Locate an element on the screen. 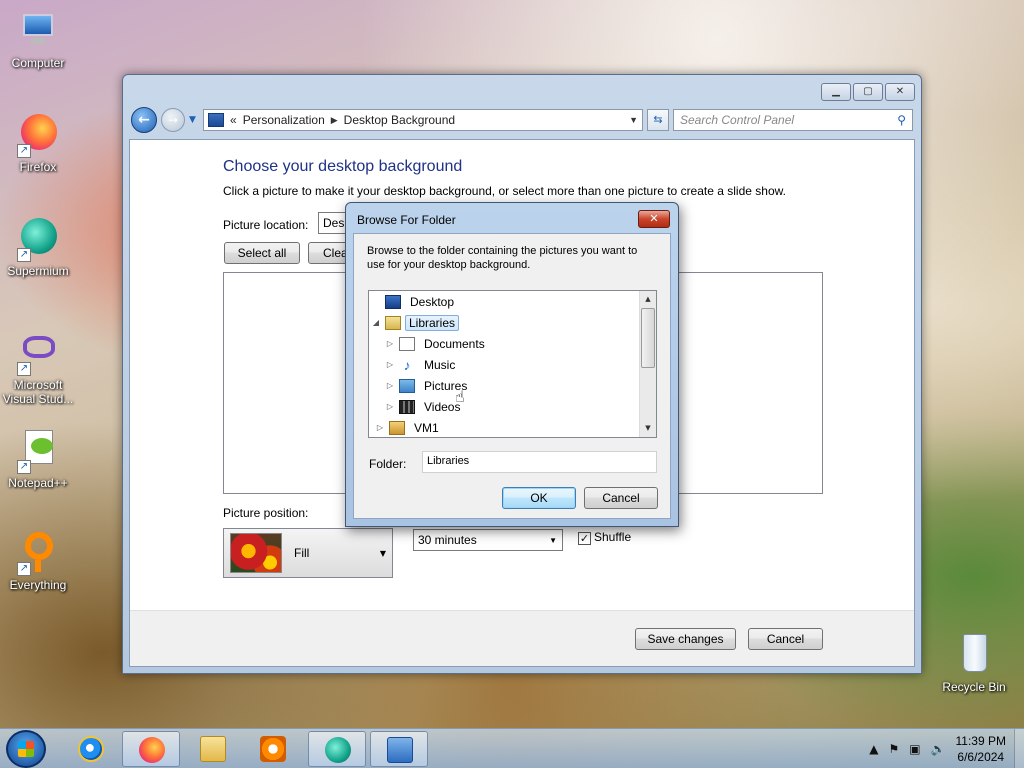 This screenshot has height=768, width=1024. start-button is located at coordinates (26, 749).